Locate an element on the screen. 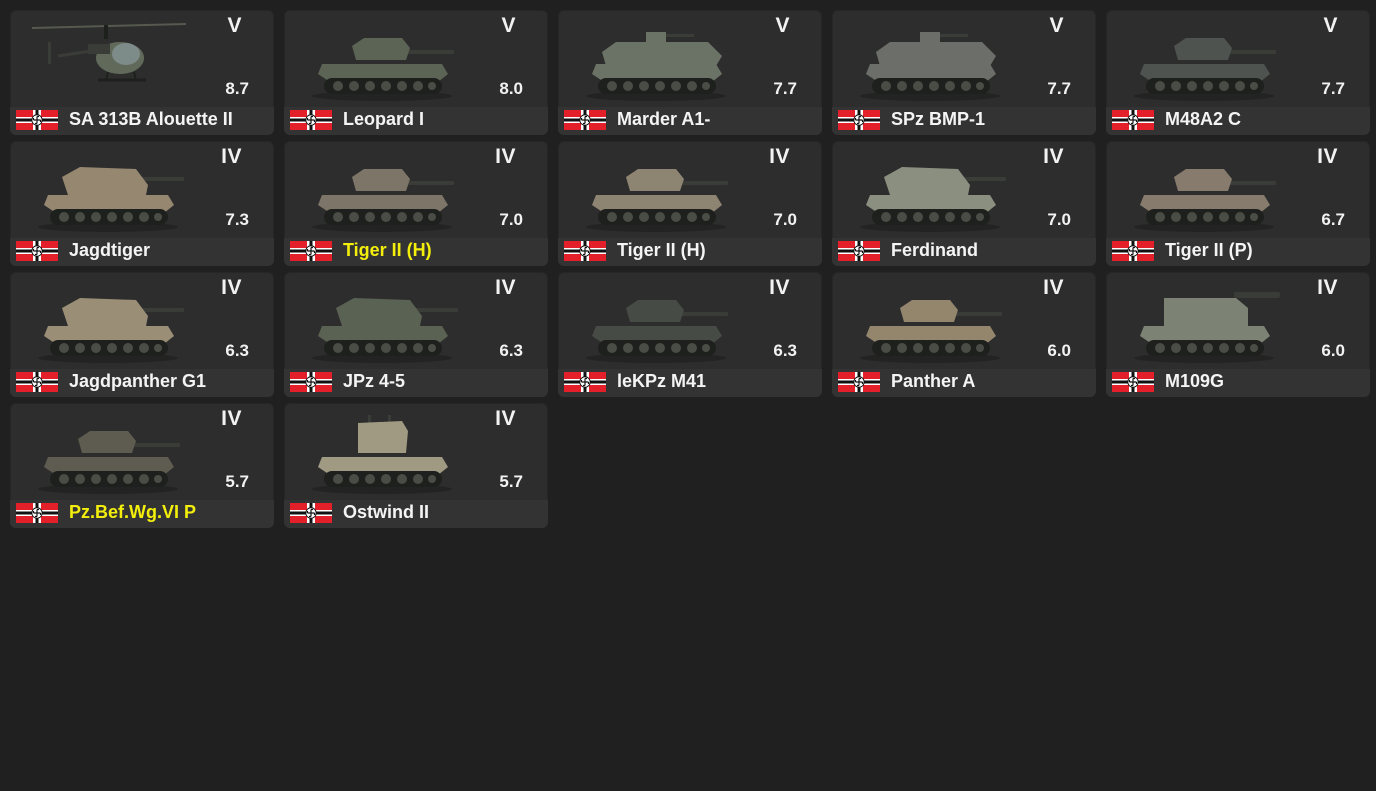 This screenshot has height=791, width=1376. vehicle-card: IV 6.7 Tiger II (P) is located at coordinates (1238, 203).